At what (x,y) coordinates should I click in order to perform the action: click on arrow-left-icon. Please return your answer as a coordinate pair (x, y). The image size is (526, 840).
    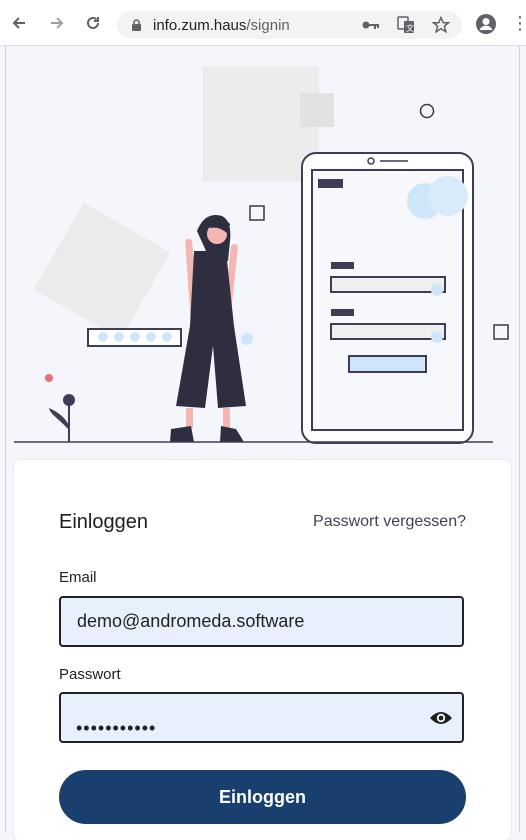
    Looking at the image, I should click on (18, 23).